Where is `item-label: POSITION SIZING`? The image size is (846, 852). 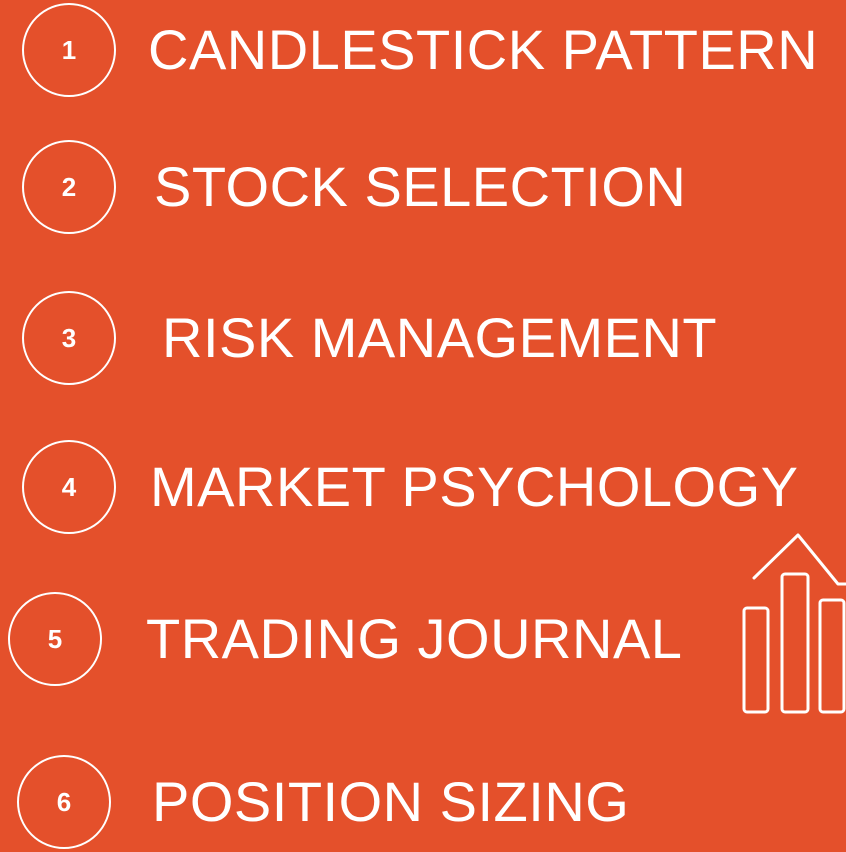
item-label: POSITION SIZING is located at coordinates (391, 801).